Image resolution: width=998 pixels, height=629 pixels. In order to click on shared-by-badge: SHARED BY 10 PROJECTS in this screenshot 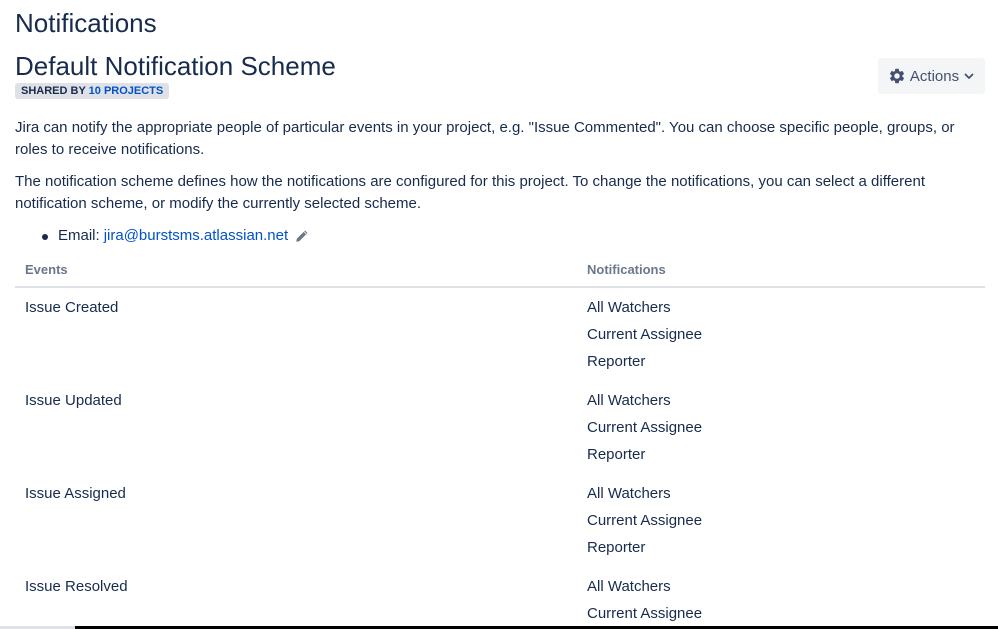, I will do `click(92, 91)`.